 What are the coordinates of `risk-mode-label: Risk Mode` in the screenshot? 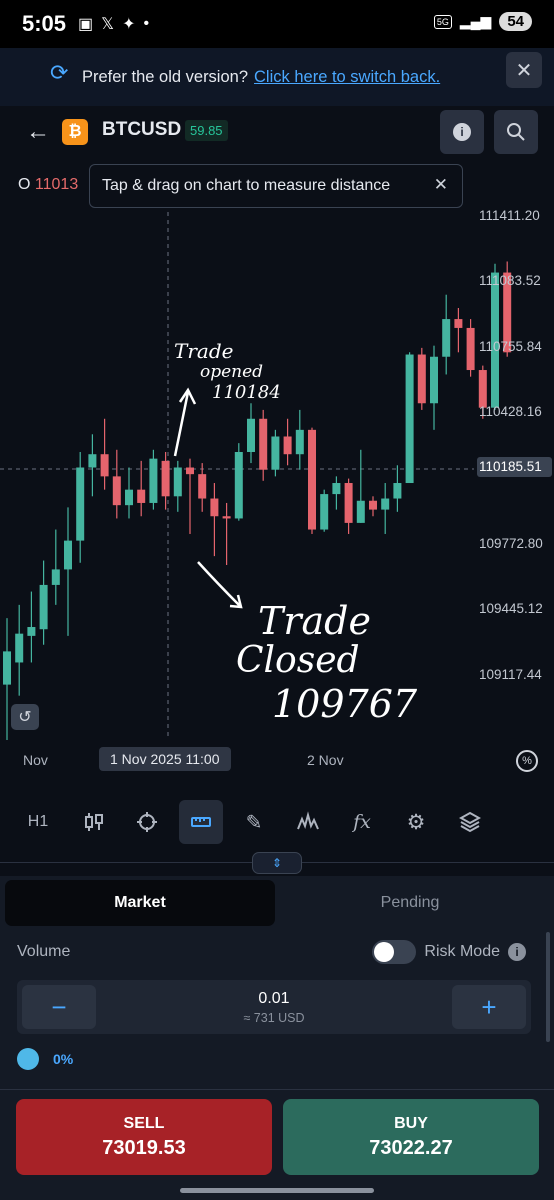 It's located at (462, 951).